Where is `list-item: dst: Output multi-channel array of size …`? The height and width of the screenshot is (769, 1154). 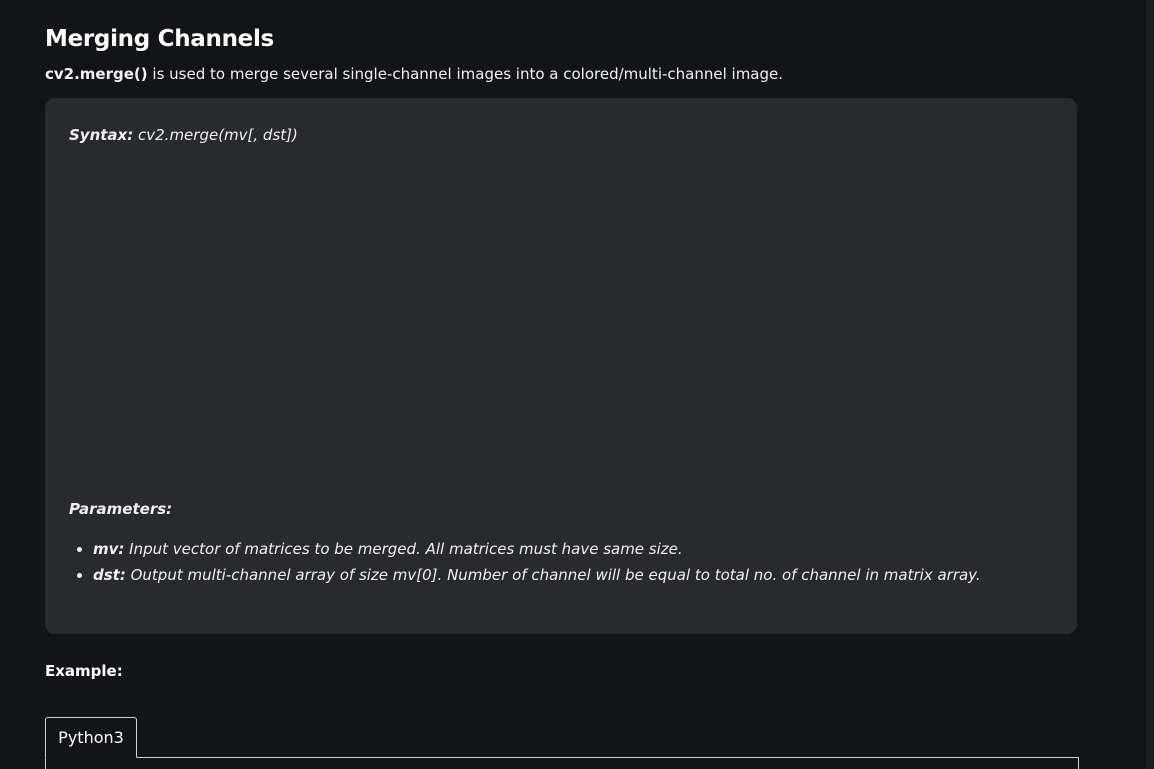 list-item: dst: Output multi-channel array of size … is located at coordinates (593, 575).